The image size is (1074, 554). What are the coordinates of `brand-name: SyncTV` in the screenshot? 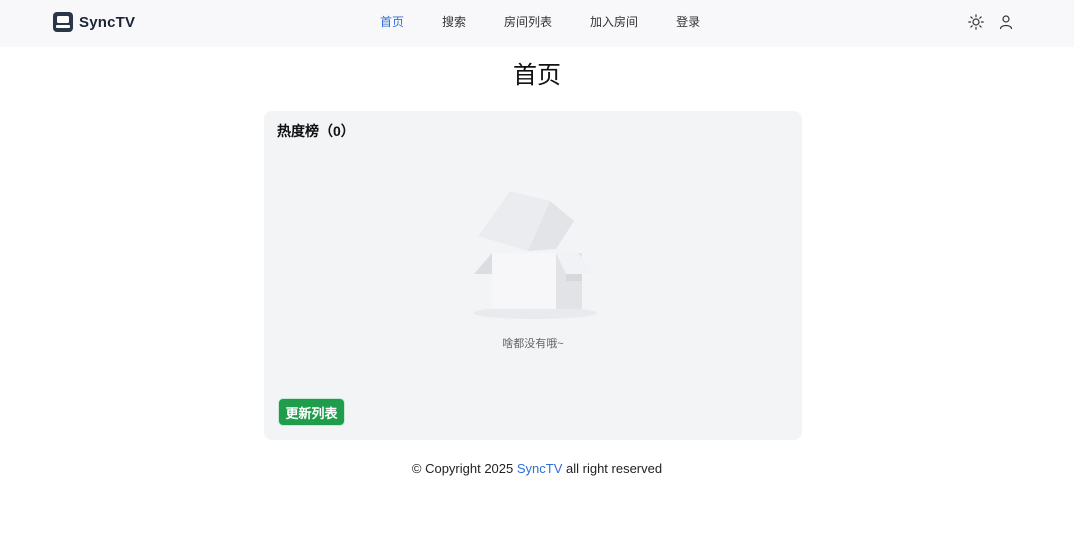 It's located at (107, 22).